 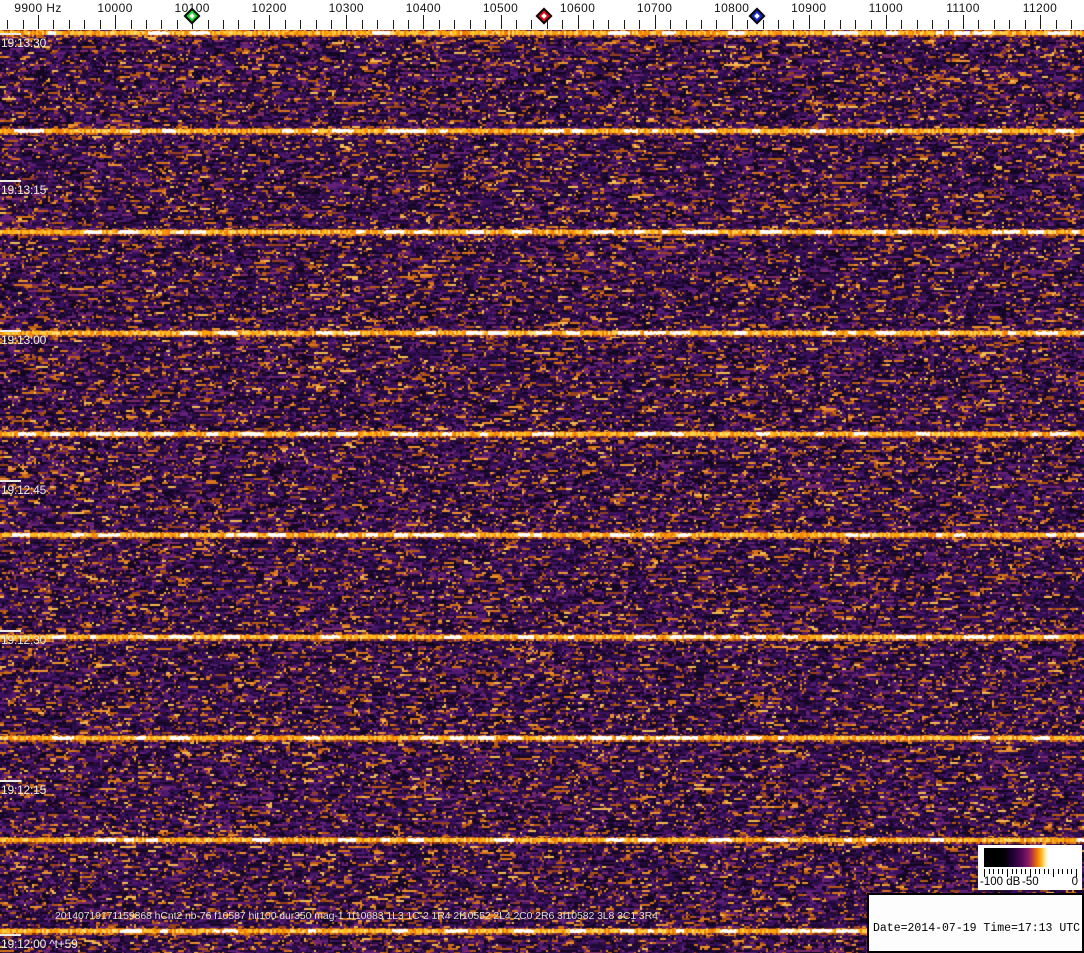 What do you see at coordinates (269, 8) in the screenshot?
I see `freq-label: 10200` at bounding box center [269, 8].